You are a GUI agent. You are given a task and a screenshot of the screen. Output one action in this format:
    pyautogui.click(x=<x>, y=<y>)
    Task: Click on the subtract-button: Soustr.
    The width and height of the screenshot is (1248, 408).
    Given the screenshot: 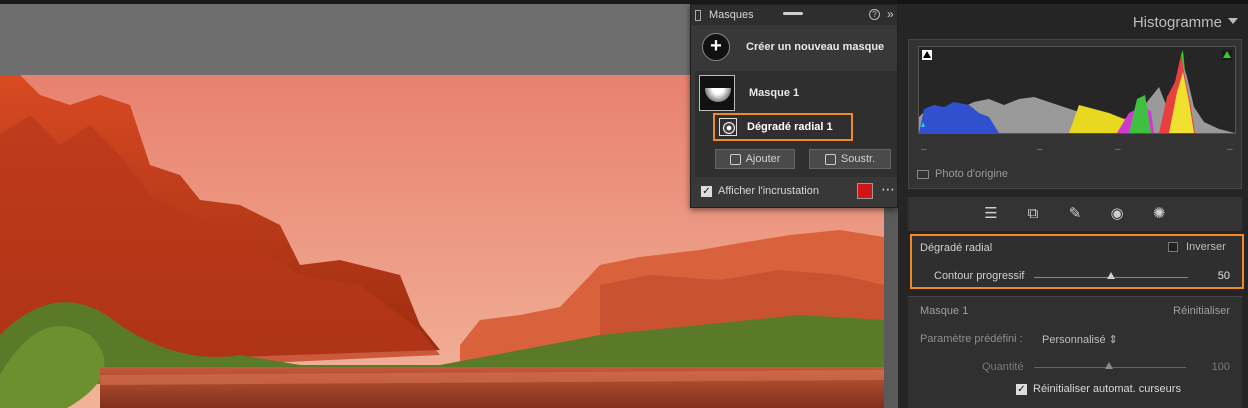 What is the action you would take?
    pyautogui.click(x=850, y=159)
    